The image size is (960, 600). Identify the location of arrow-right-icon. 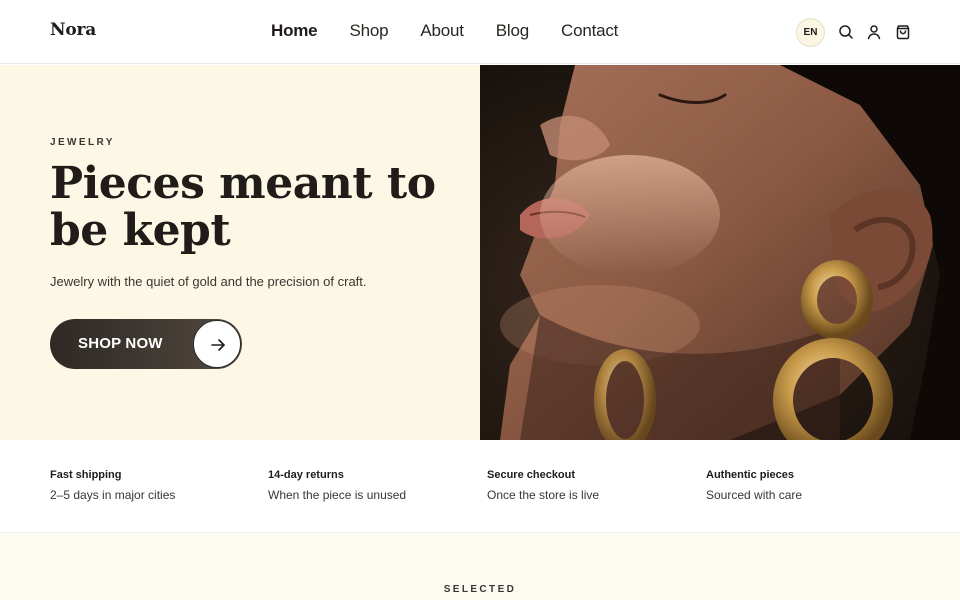
(218, 345).